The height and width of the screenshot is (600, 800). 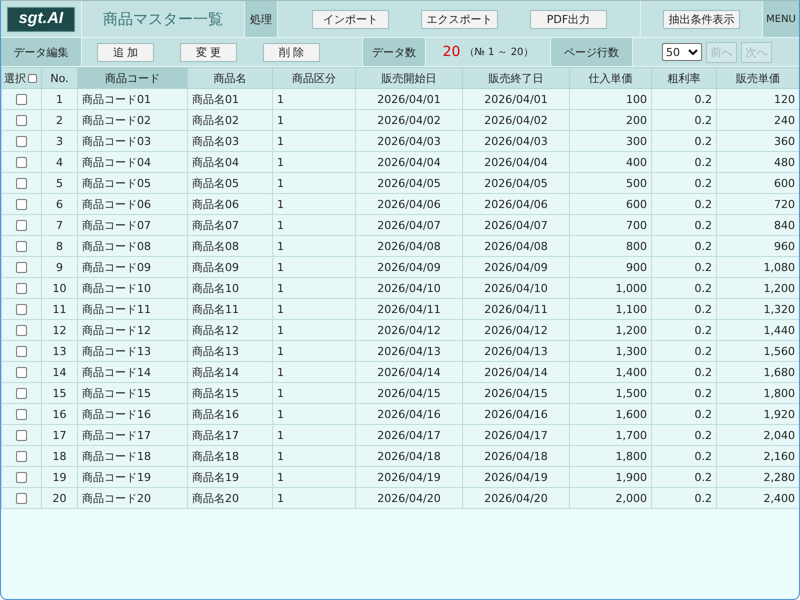 I want to click on record-range: （№ 1 ～ 20）, so click(x=499, y=52).